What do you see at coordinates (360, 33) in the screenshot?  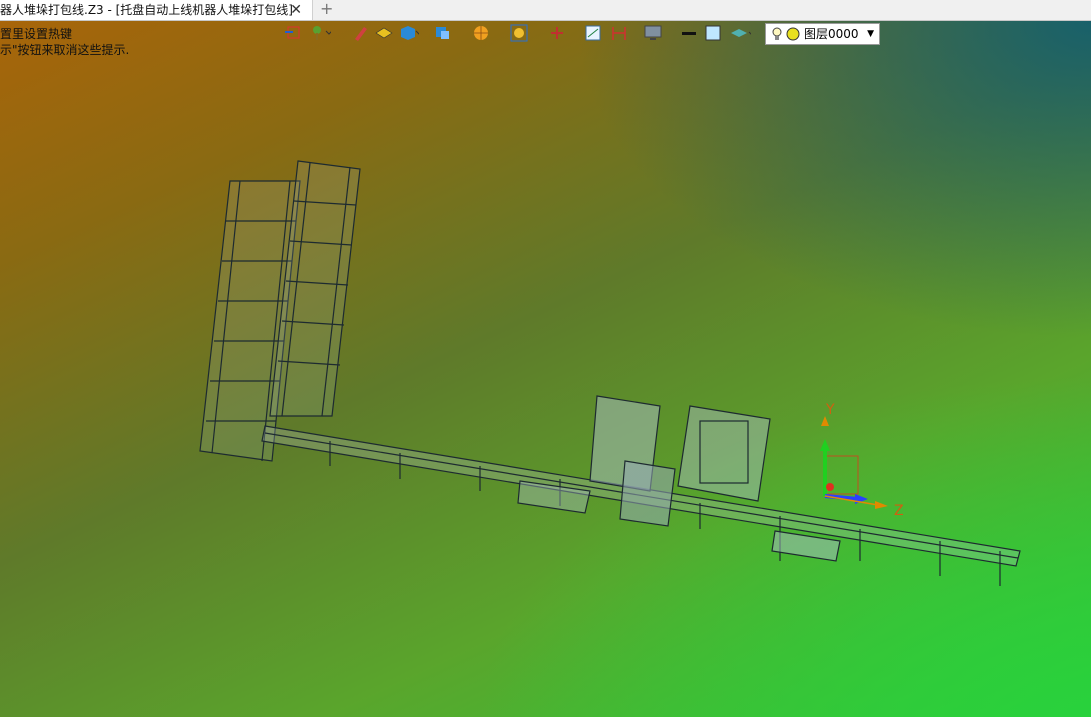 I see `pen-icon` at bounding box center [360, 33].